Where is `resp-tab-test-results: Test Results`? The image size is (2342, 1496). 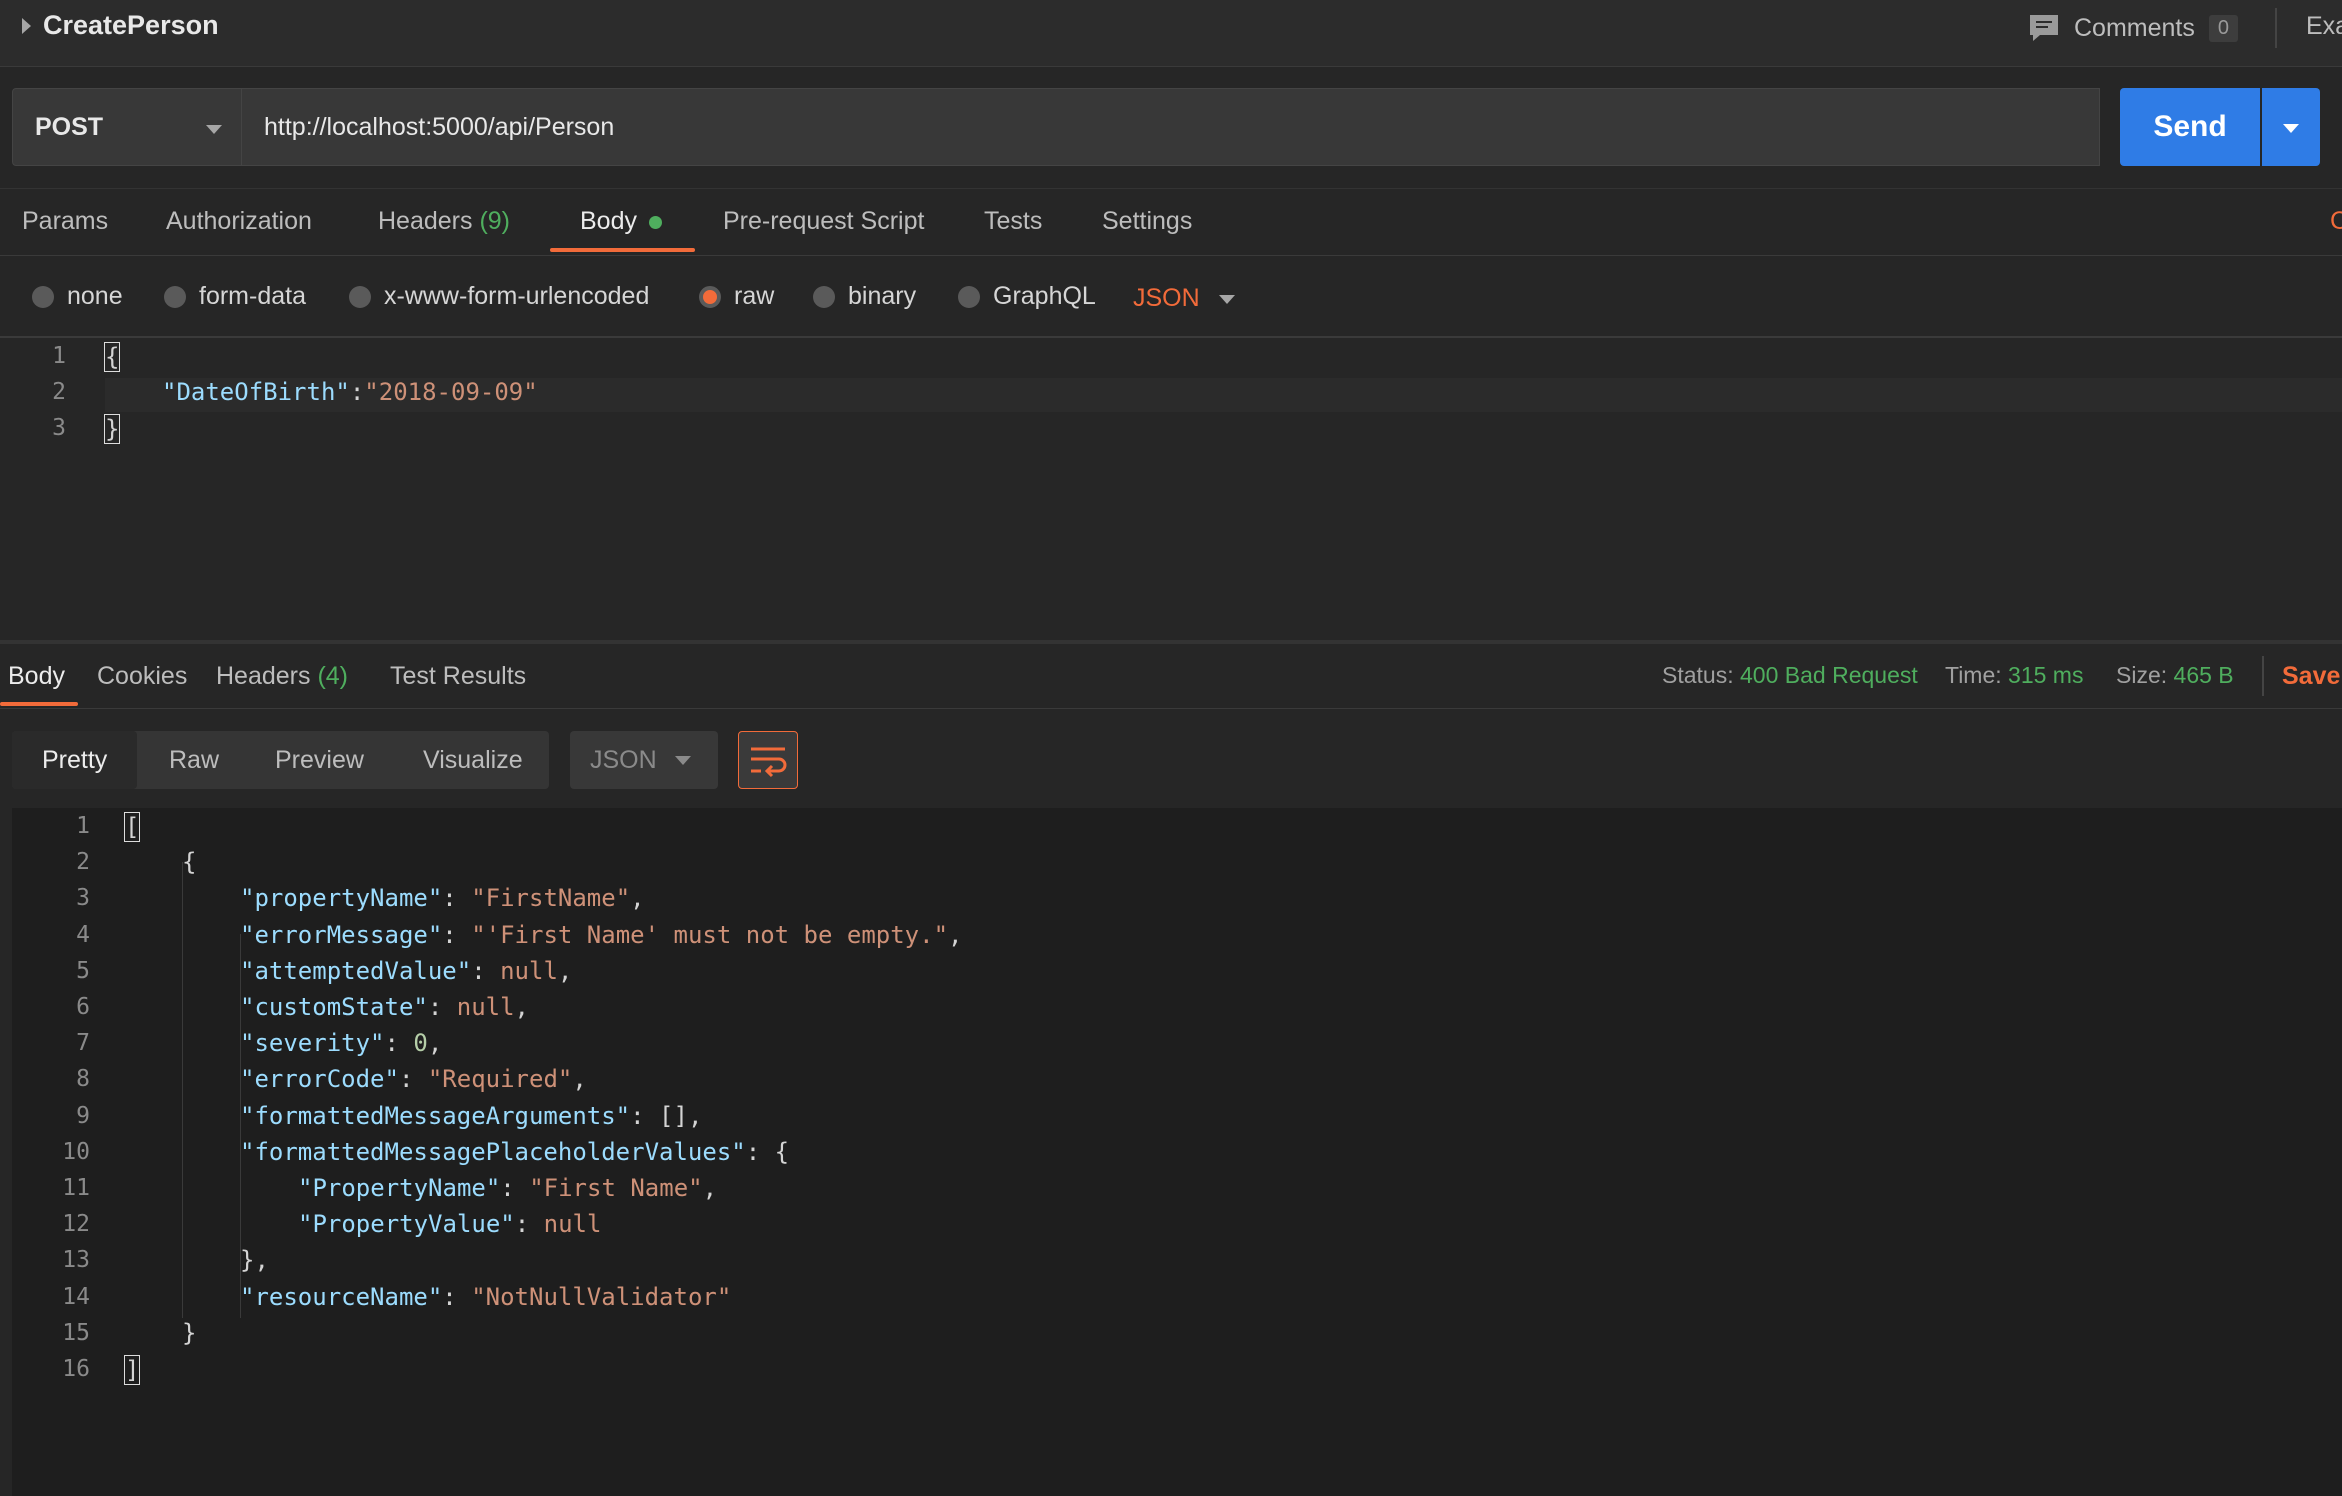 resp-tab-test-results: Test Results is located at coordinates (458, 676).